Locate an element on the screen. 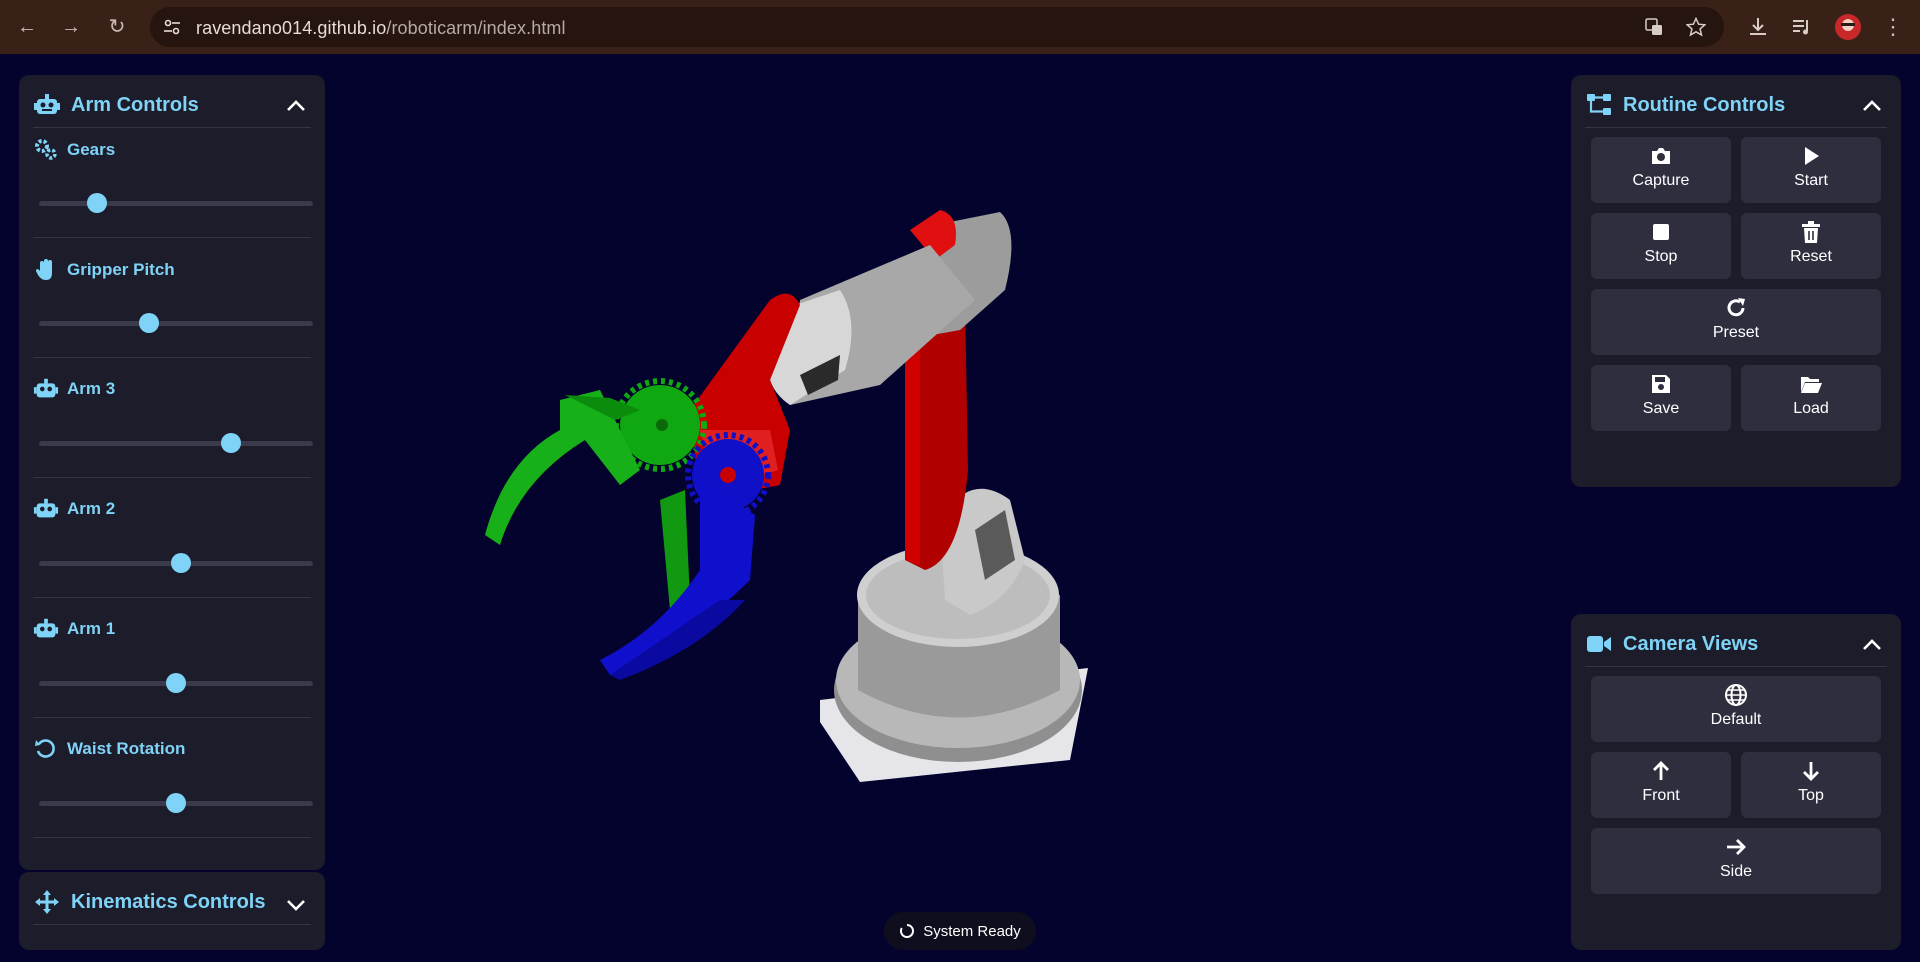  hand-icon is located at coordinates (44, 269).